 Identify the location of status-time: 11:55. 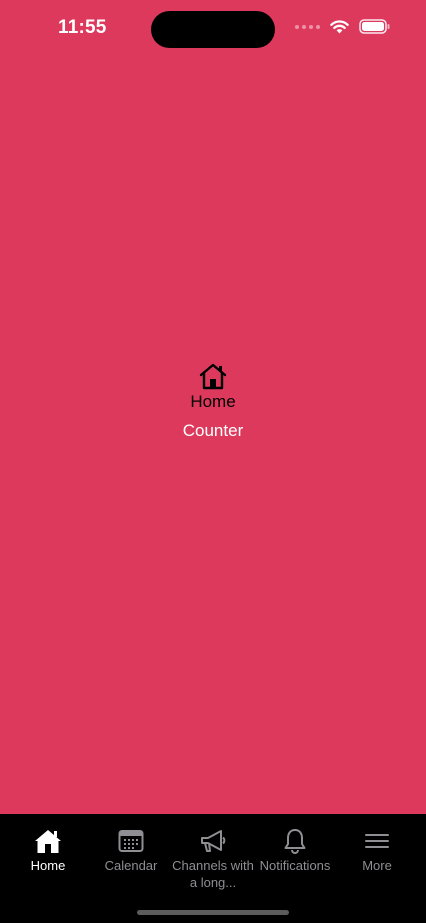
(82, 27).